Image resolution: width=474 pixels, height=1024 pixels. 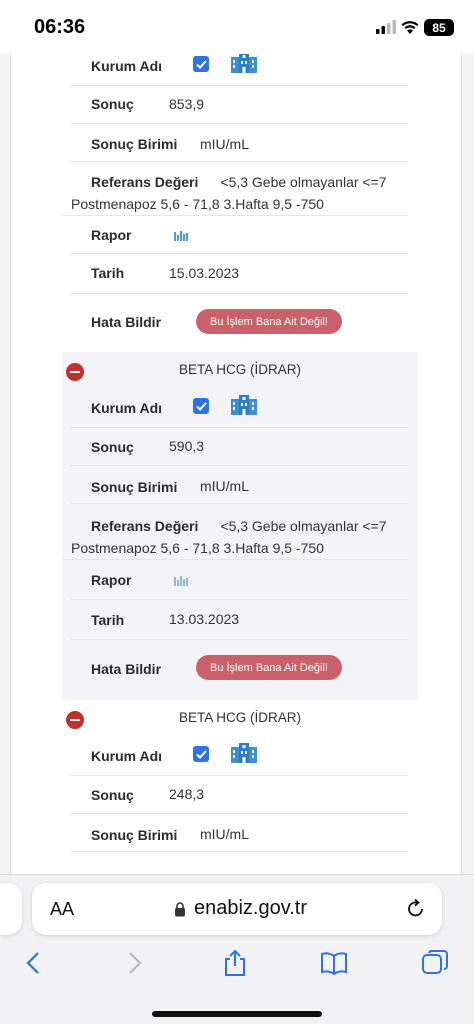 I want to click on battery-indicator: 85, so click(x=439, y=27).